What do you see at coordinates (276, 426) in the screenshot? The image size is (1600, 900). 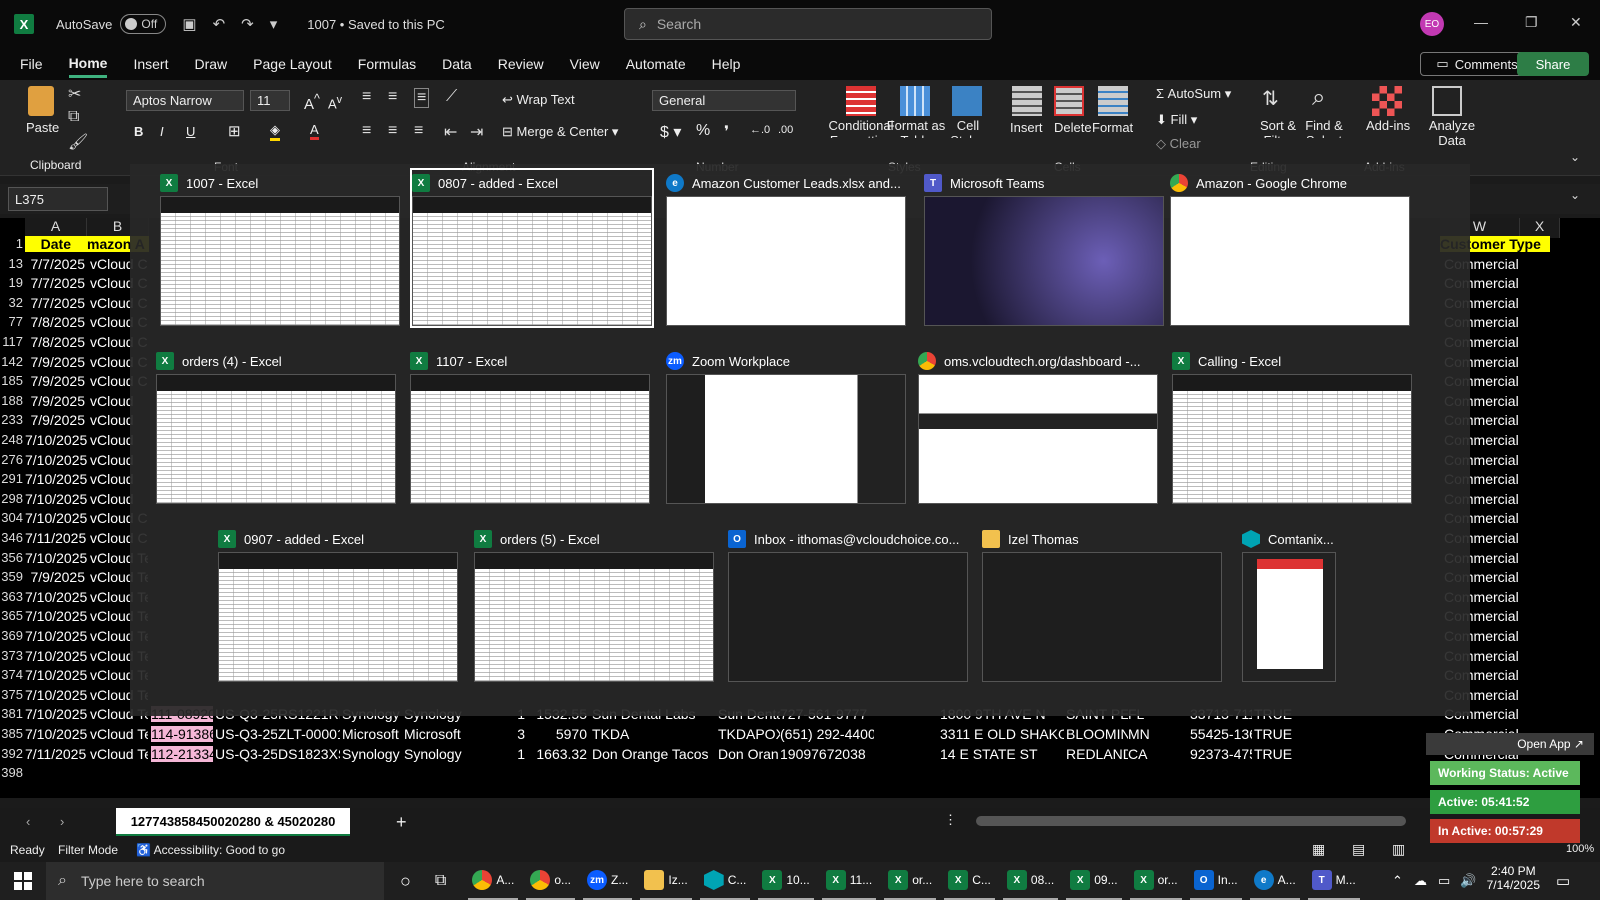 I see `window-thumbnail: Xorders (4) - Excel` at bounding box center [276, 426].